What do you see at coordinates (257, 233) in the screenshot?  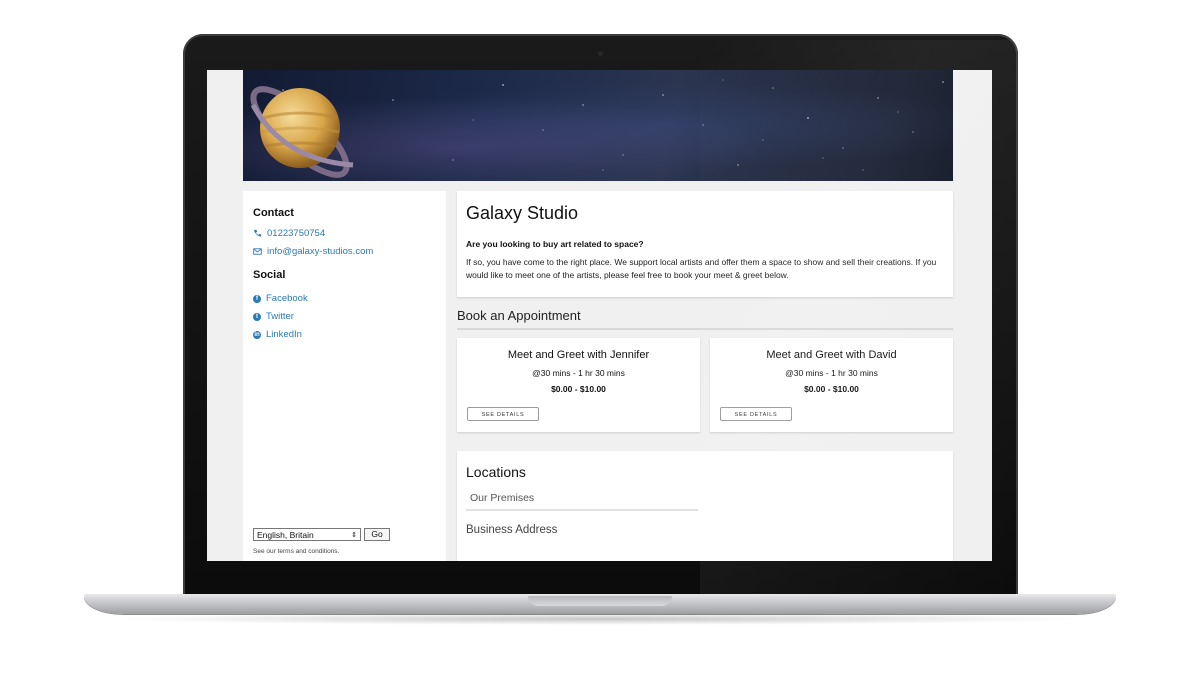 I see `phone-icon` at bounding box center [257, 233].